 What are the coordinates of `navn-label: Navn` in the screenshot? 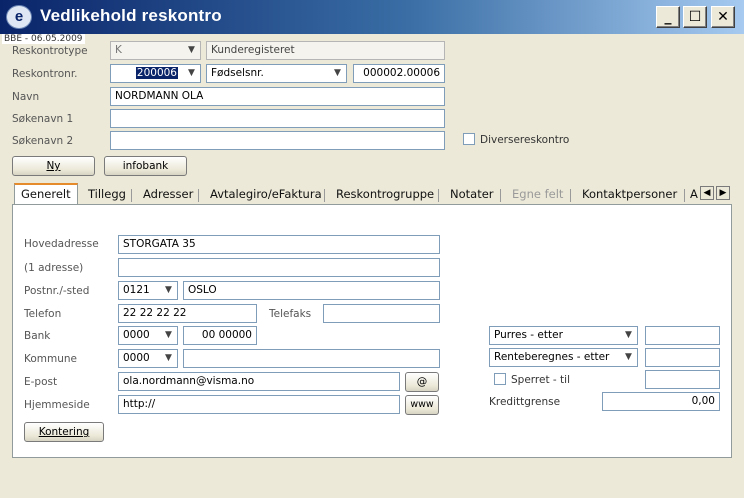 It's located at (26, 97).